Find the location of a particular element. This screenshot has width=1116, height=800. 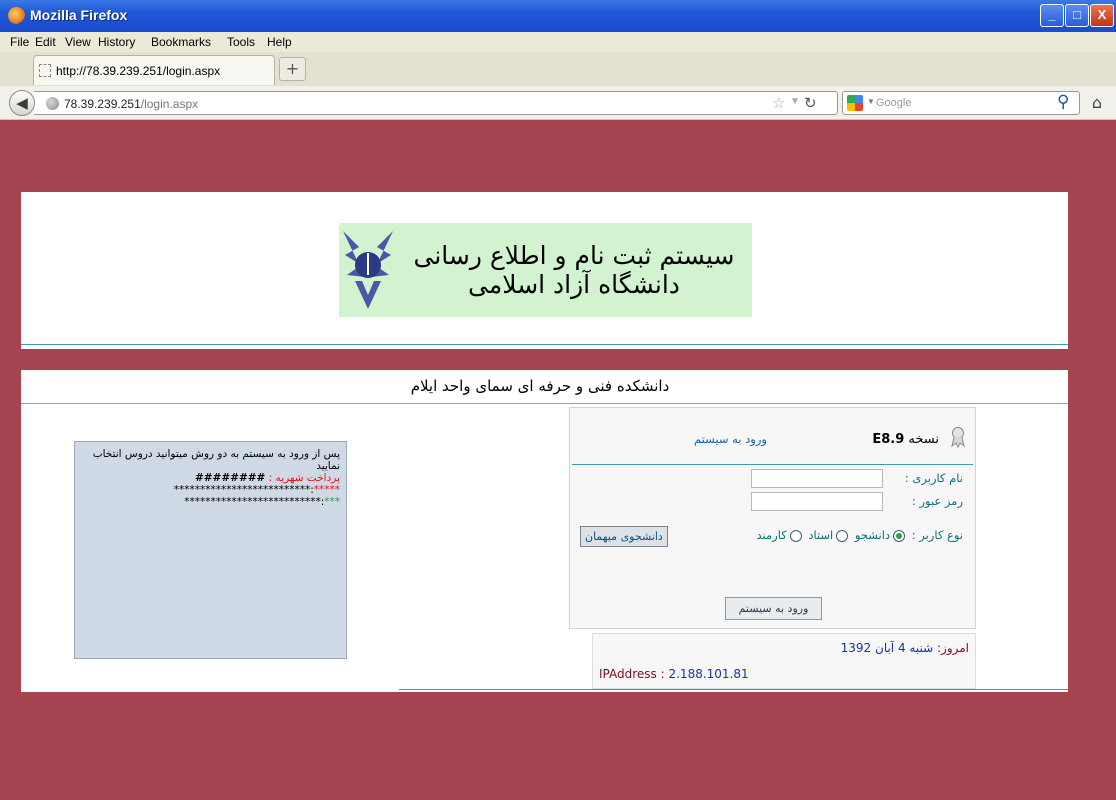

award-icon is located at coordinates (958, 437).